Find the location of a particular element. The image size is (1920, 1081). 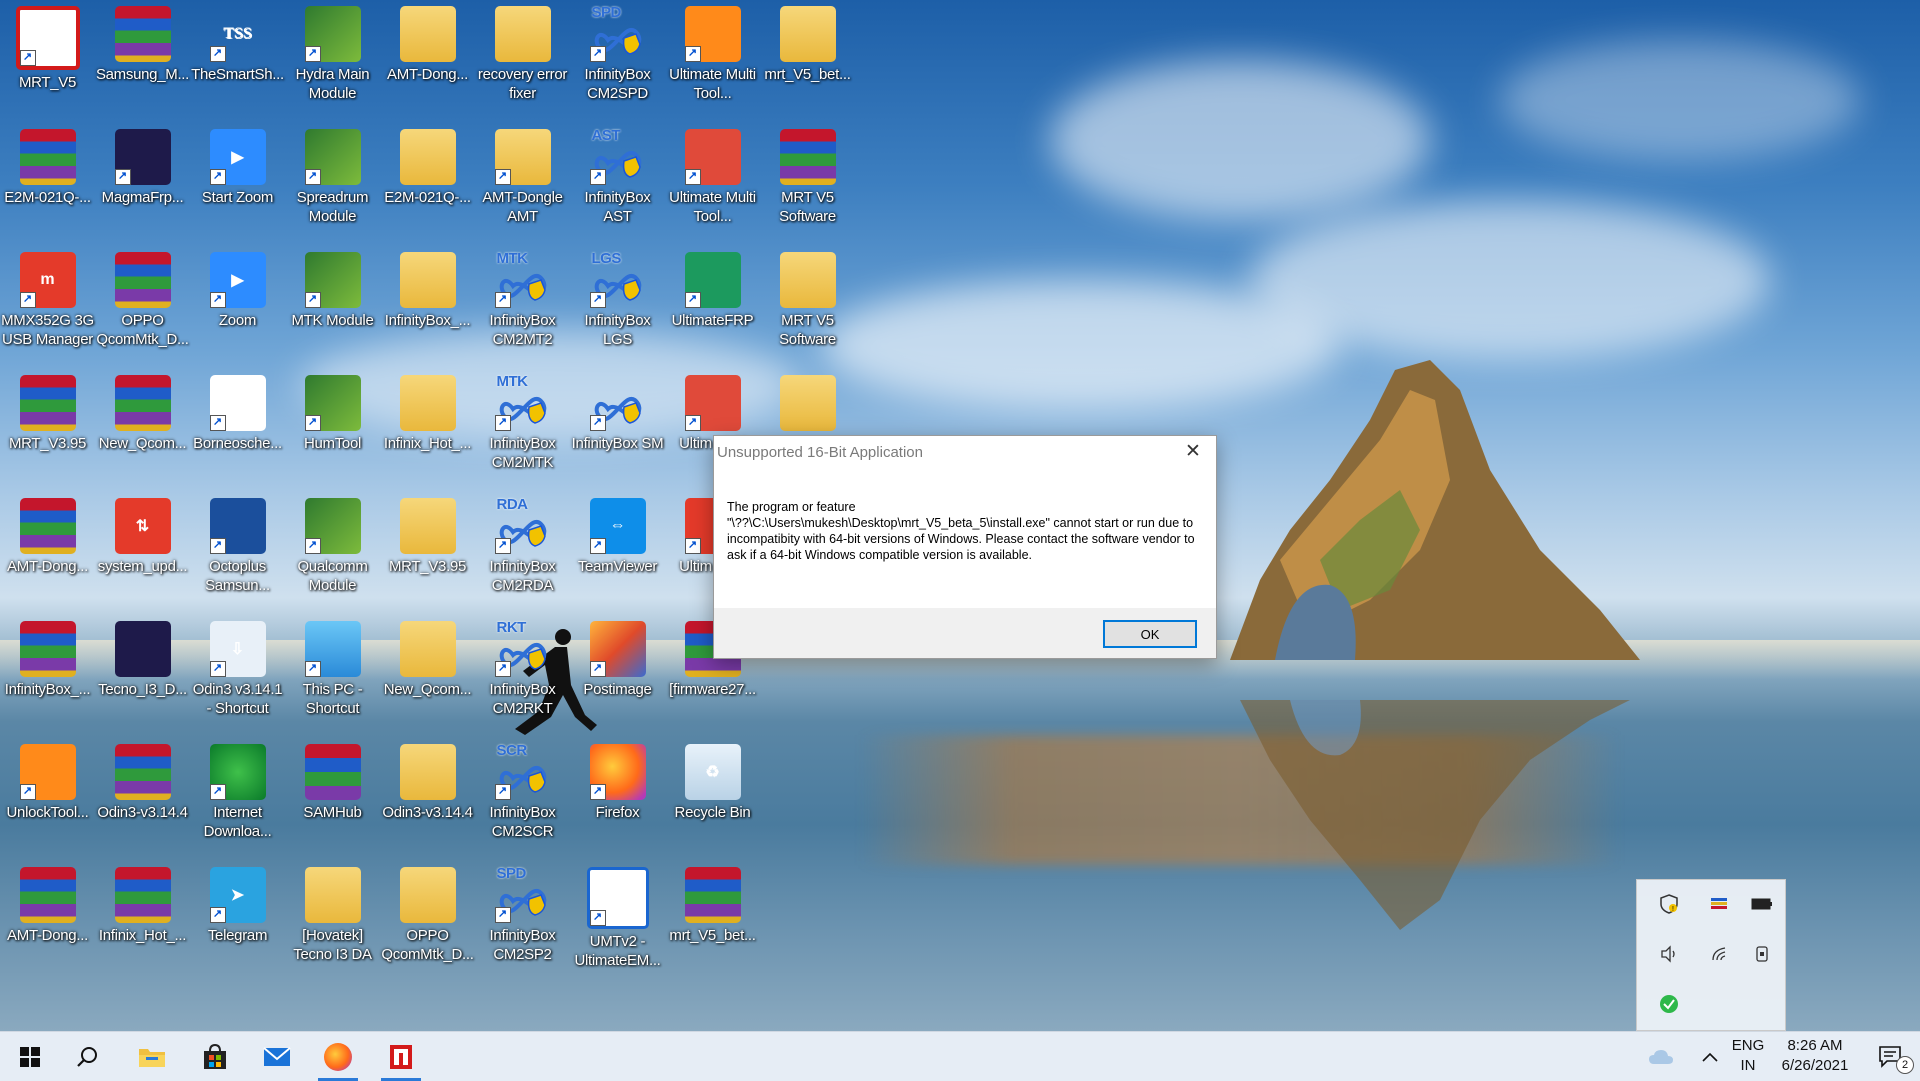

ok-button: OK is located at coordinates (1150, 634).